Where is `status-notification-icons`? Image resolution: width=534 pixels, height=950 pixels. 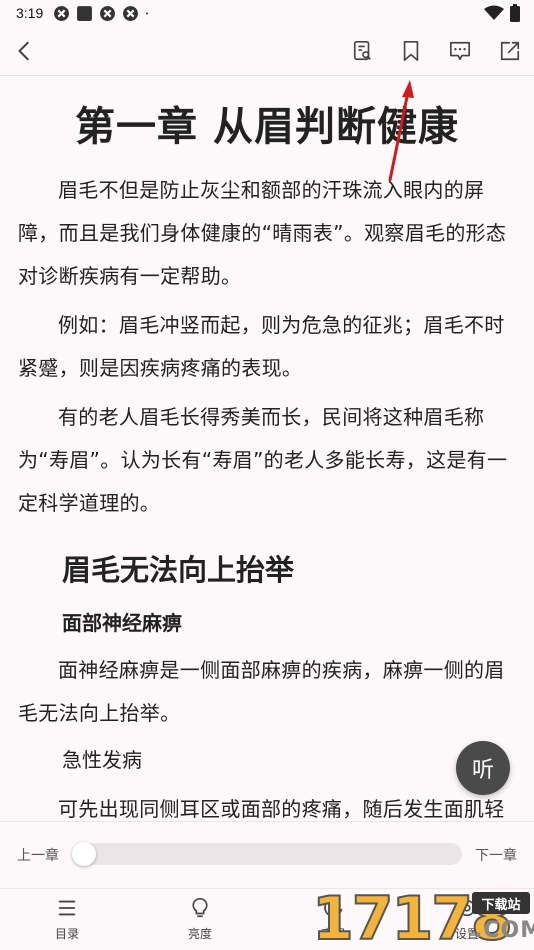 status-notification-icons is located at coordinates (103, 13).